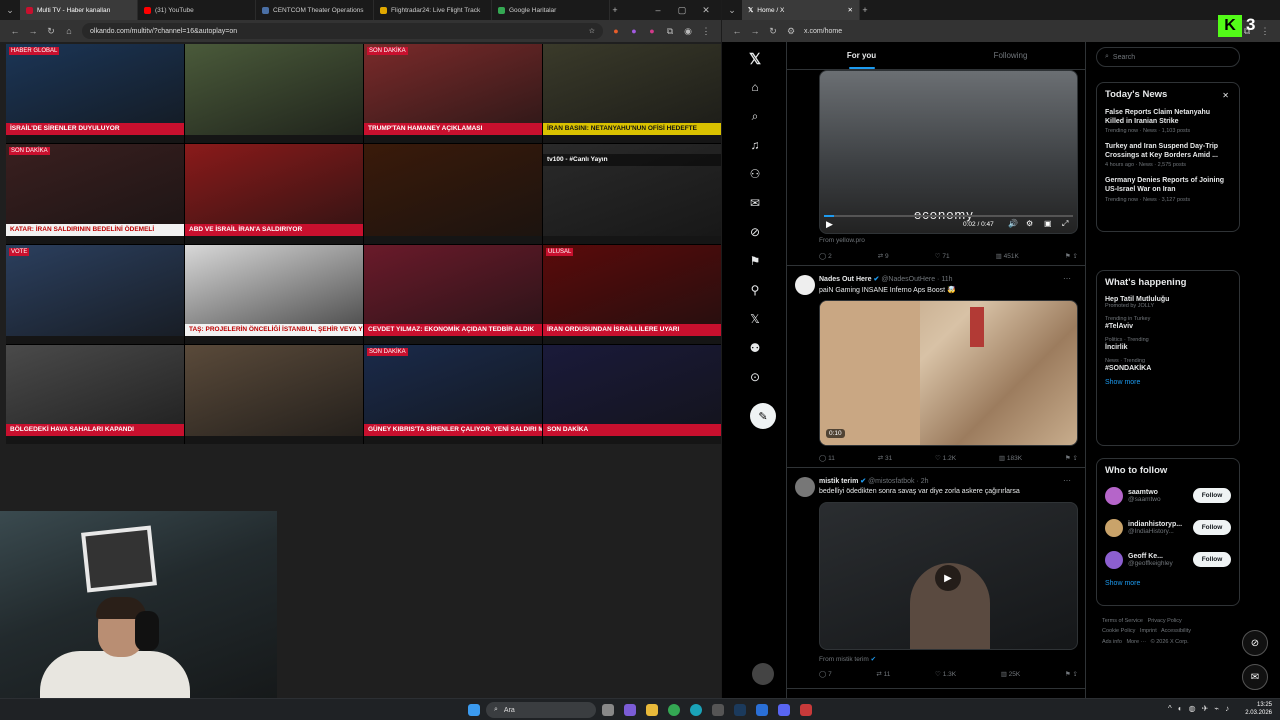 The image size is (1280, 720). What do you see at coordinates (541, 710) in the screenshot?
I see `taskbar-search: ⌕ Ara` at bounding box center [541, 710].